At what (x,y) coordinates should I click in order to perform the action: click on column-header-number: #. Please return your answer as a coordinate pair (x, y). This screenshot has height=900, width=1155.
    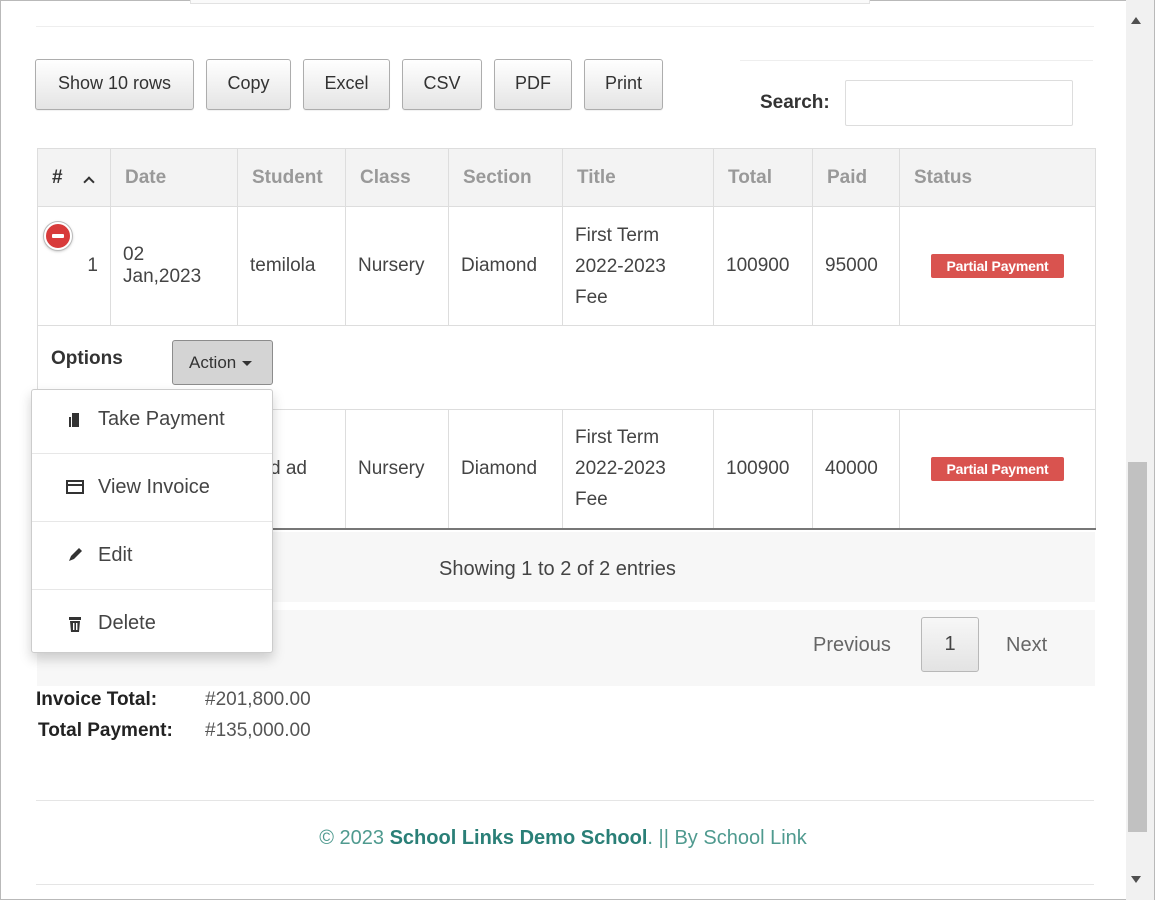
    Looking at the image, I should click on (74, 177).